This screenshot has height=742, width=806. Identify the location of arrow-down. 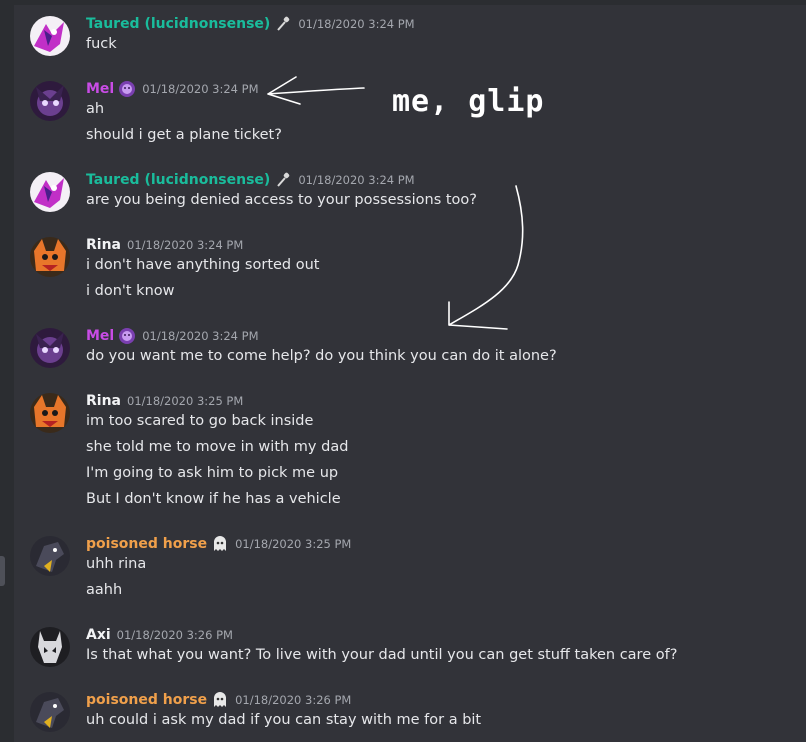
(486, 257).